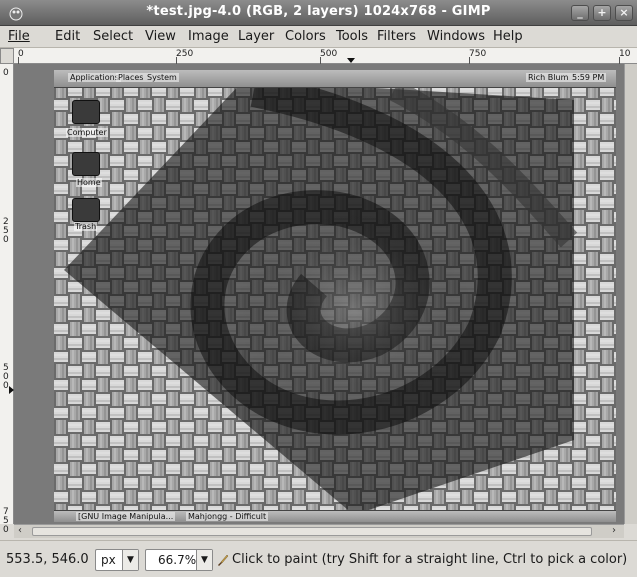 Image resolution: width=637 pixels, height=577 pixels. Describe the element at coordinates (117, 560) in the screenshot. I see `unit-selector: px ▼` at that location.